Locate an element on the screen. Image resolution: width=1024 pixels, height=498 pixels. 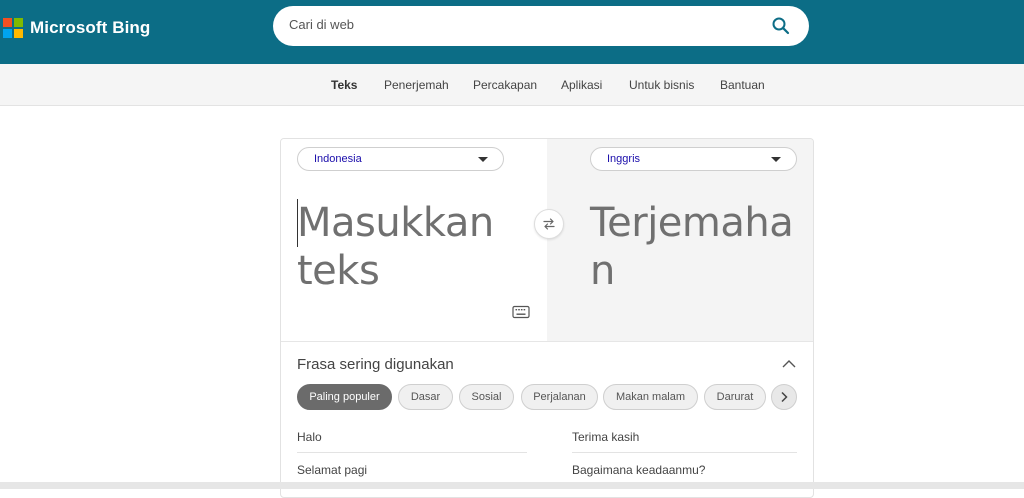
brand-name: Microsoft Bing is located at coordinates (90, 28).